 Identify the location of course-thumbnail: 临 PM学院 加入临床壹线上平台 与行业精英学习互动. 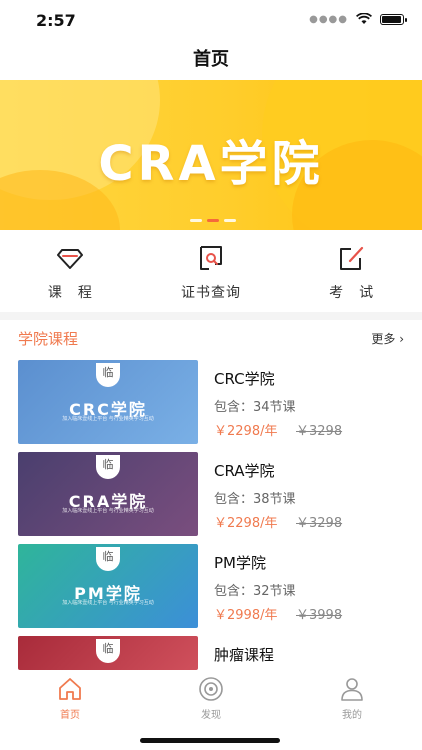
(108, 586).